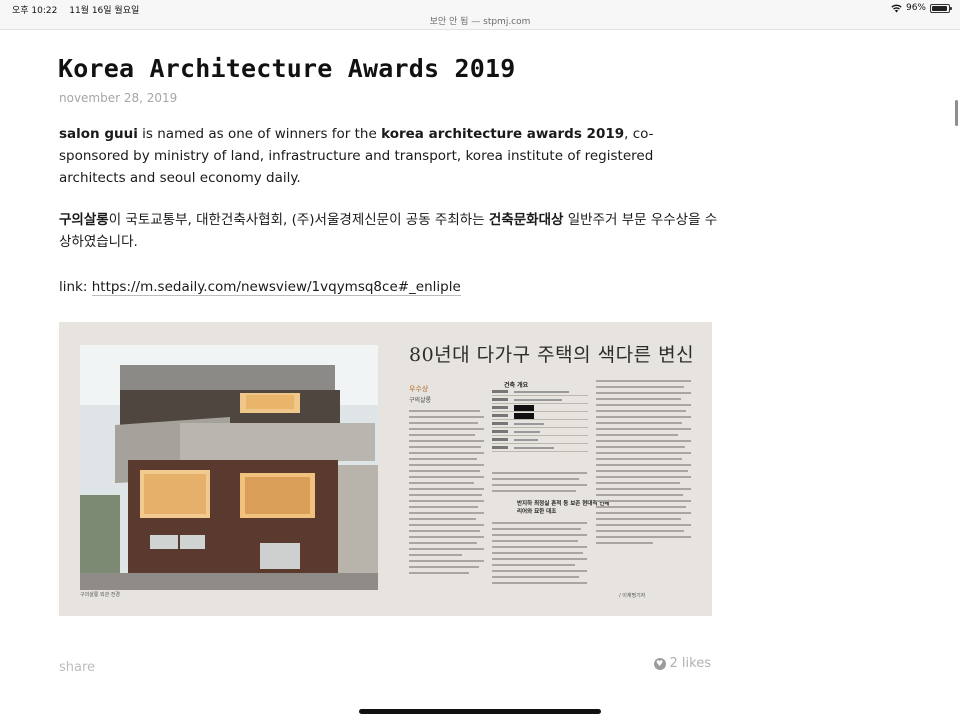  I want to click on clipping-section: 우수상, so click(419, 389).